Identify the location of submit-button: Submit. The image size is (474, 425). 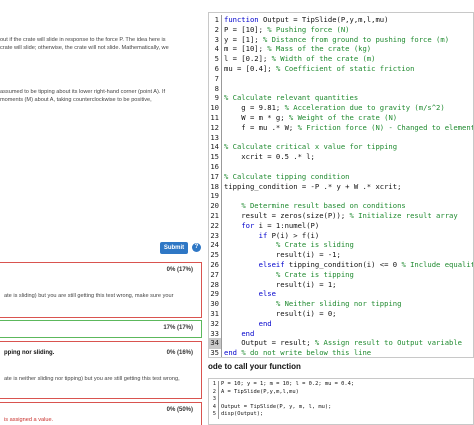
(174, 248).